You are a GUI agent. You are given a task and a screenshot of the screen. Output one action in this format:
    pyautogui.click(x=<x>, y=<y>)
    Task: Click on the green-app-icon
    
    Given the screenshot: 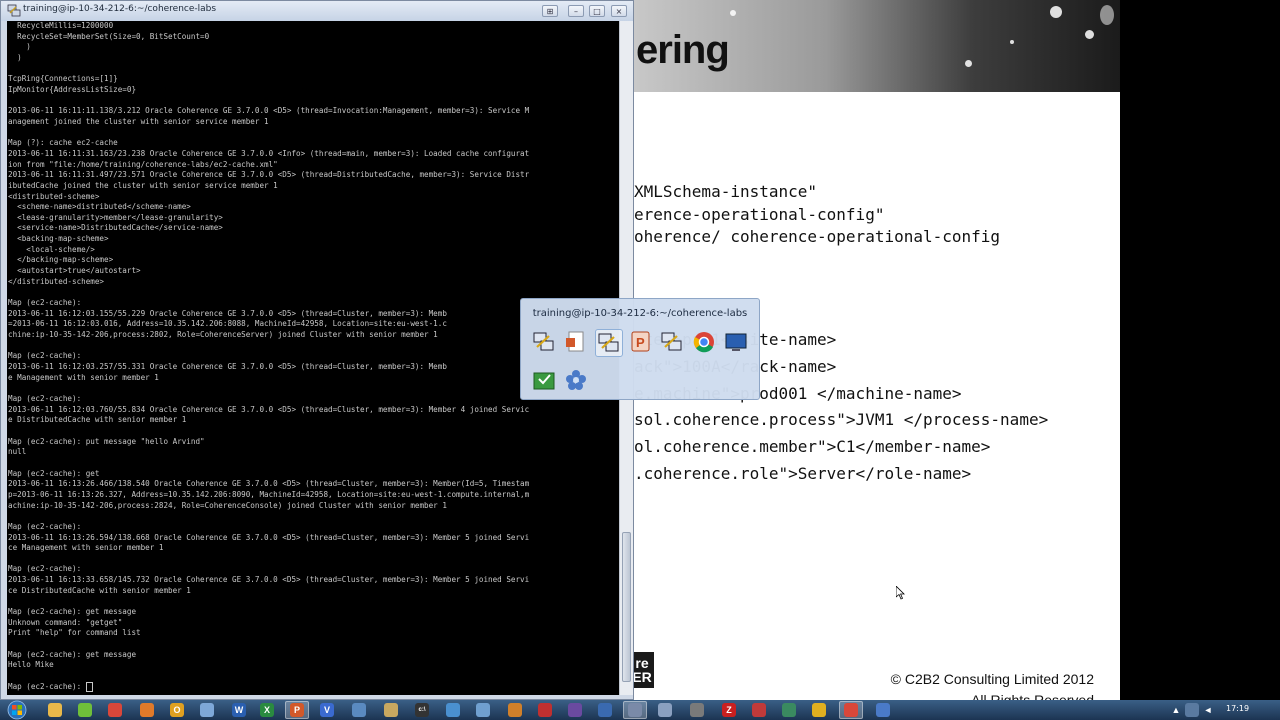 What is the action you would take?
    pyautogui.click(x=85, y=710)
    